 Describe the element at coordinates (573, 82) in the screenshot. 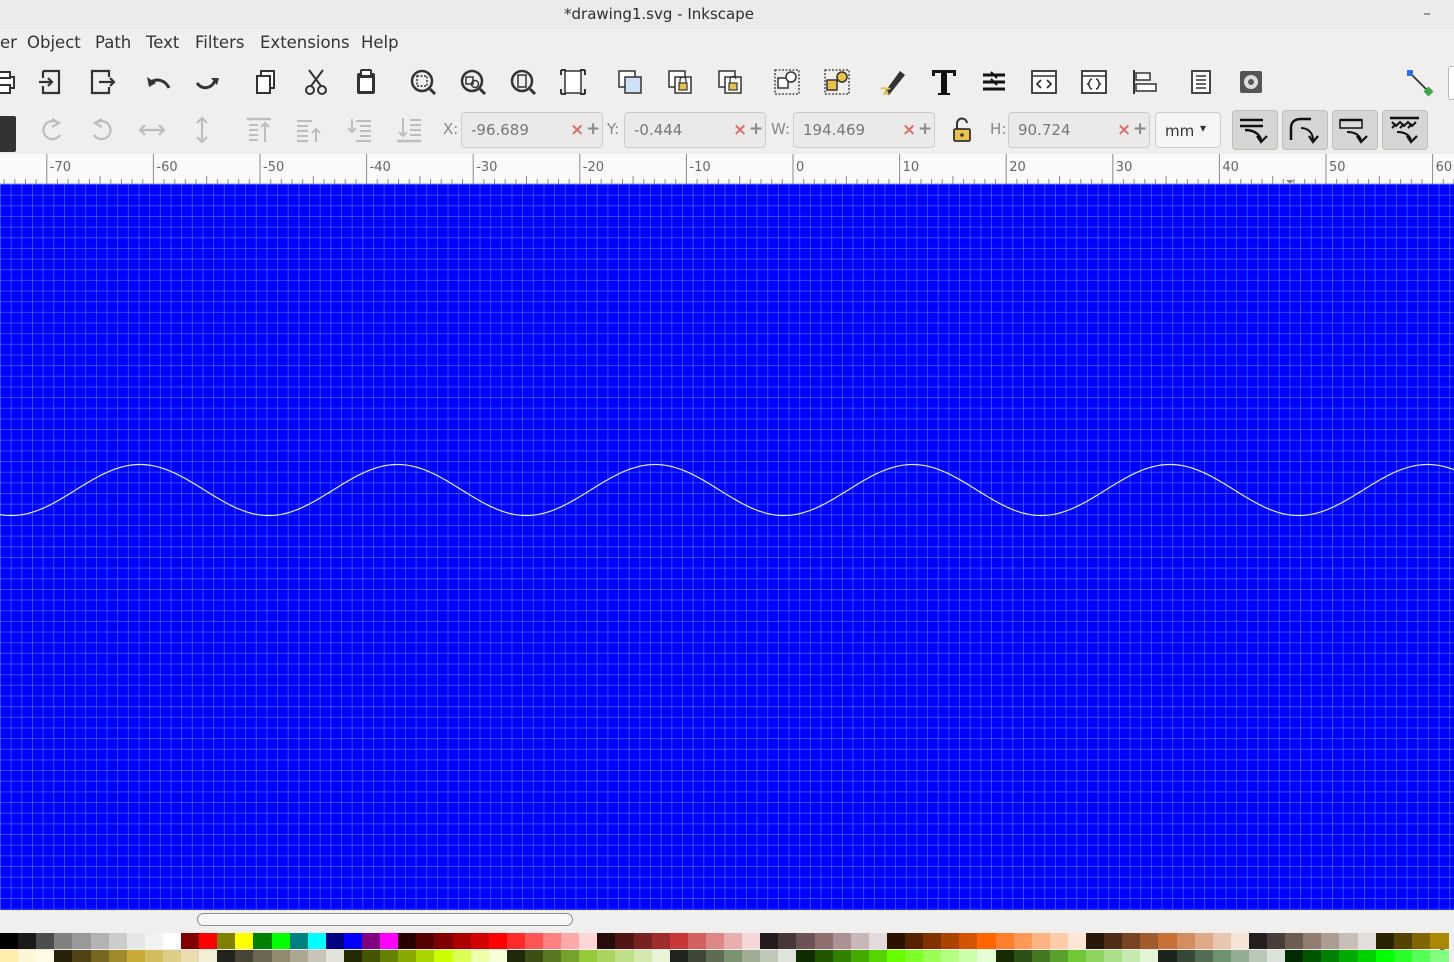

I see `zoom-page-width-button` at that location.